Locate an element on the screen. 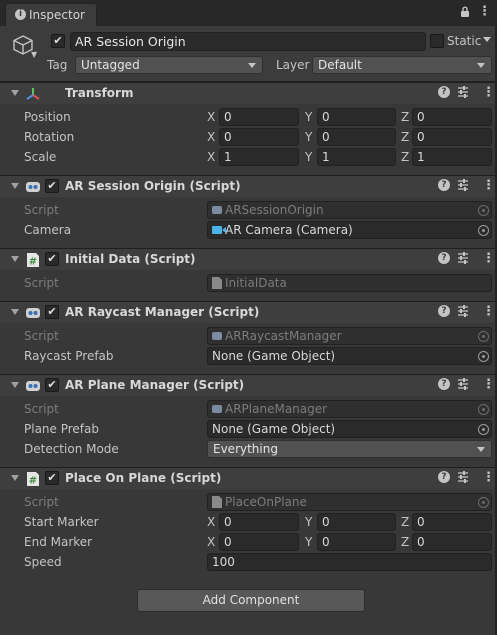 The height and width of the screenshot is (635, 497). script-field: PlaceOnPlane is located at coordinates (349, 502).